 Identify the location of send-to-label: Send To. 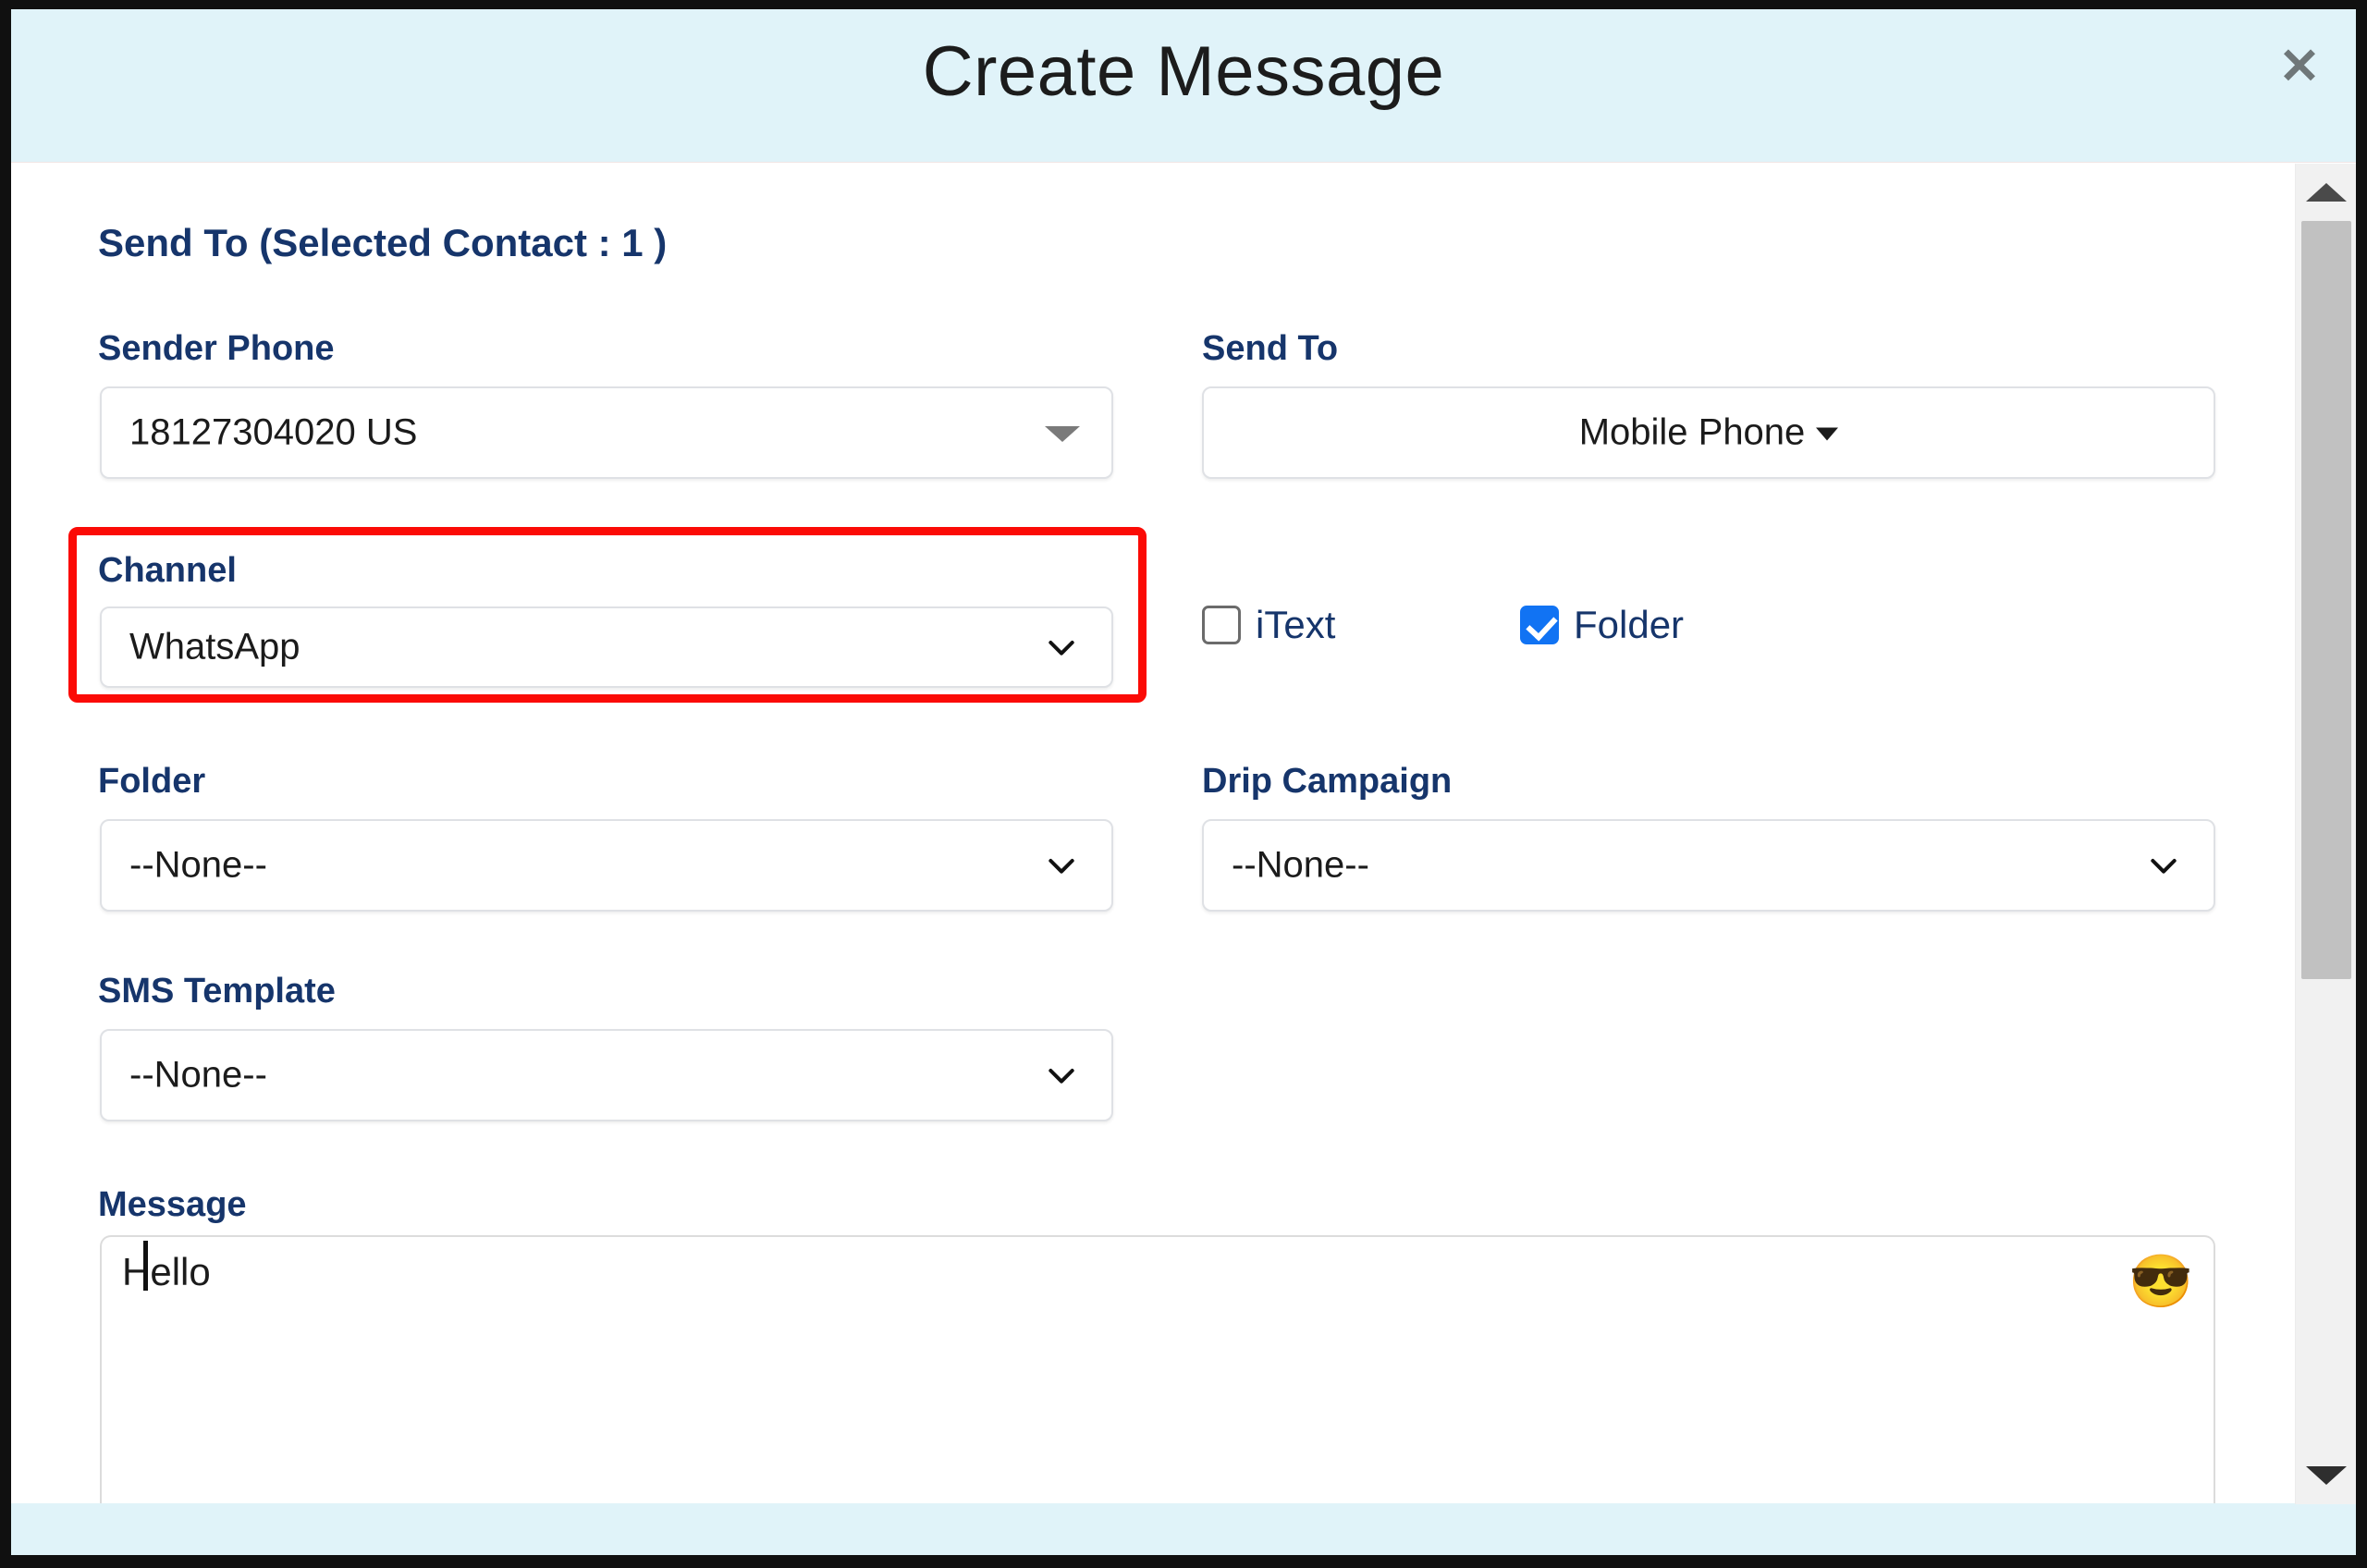
(1270, 348).